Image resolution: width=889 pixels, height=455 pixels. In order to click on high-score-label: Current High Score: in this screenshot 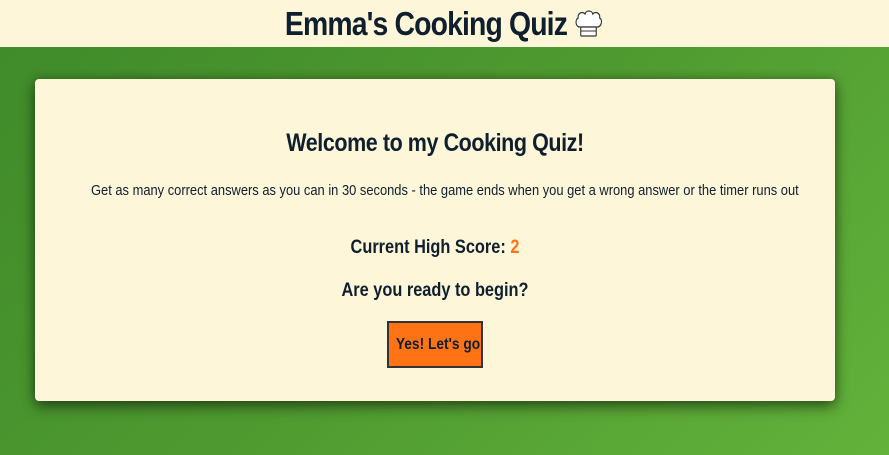, I will do `click(428, 247)`.